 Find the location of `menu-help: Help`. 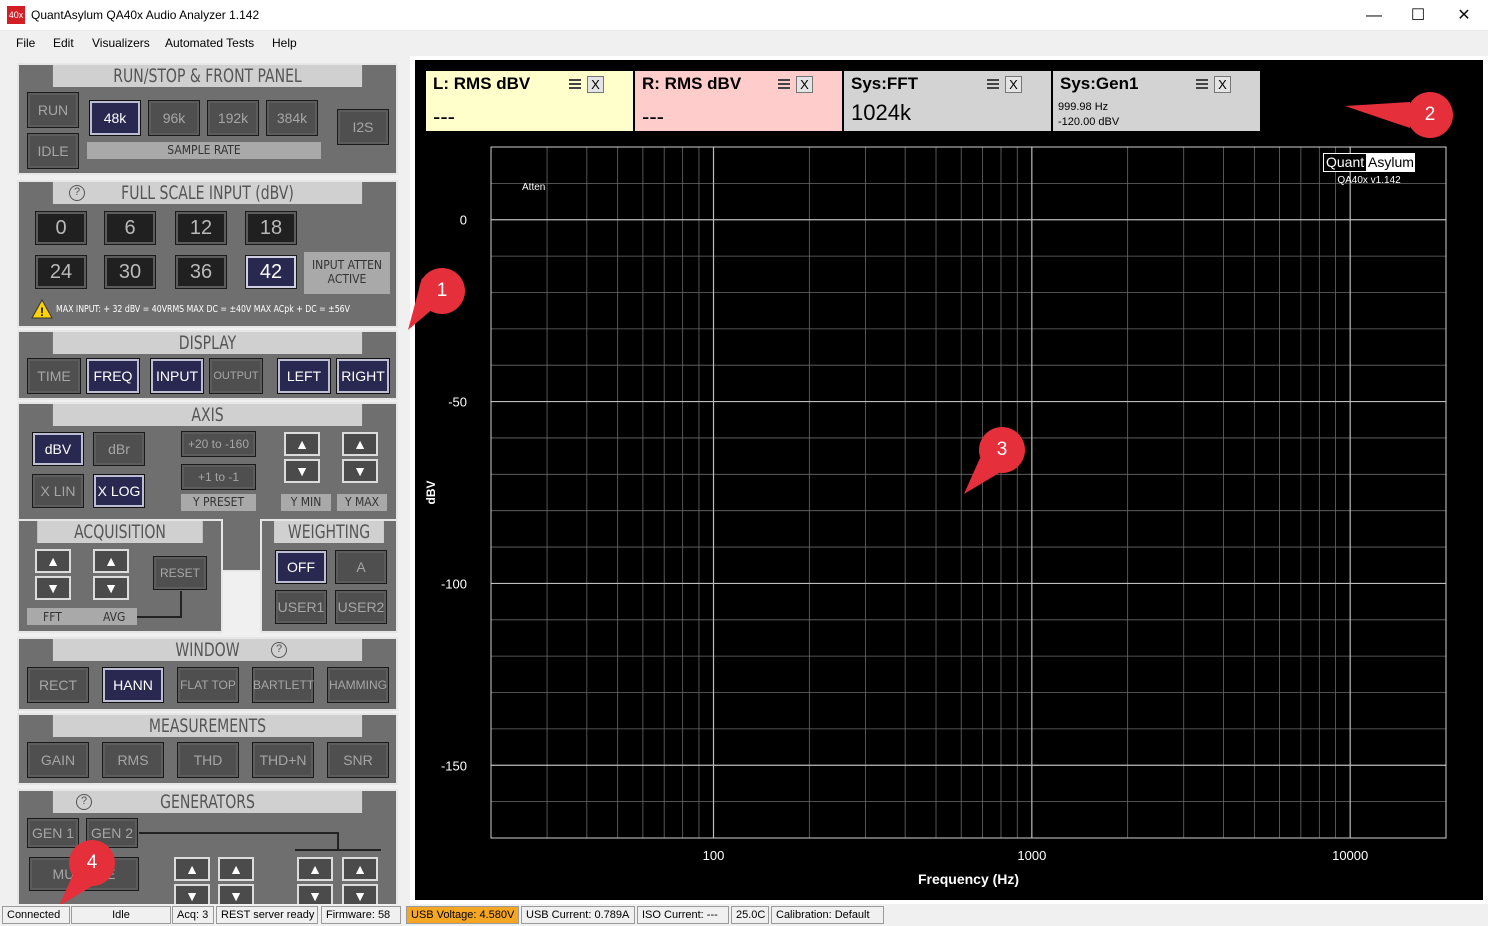

menu-help: Help is located at coordinates (284, 43).